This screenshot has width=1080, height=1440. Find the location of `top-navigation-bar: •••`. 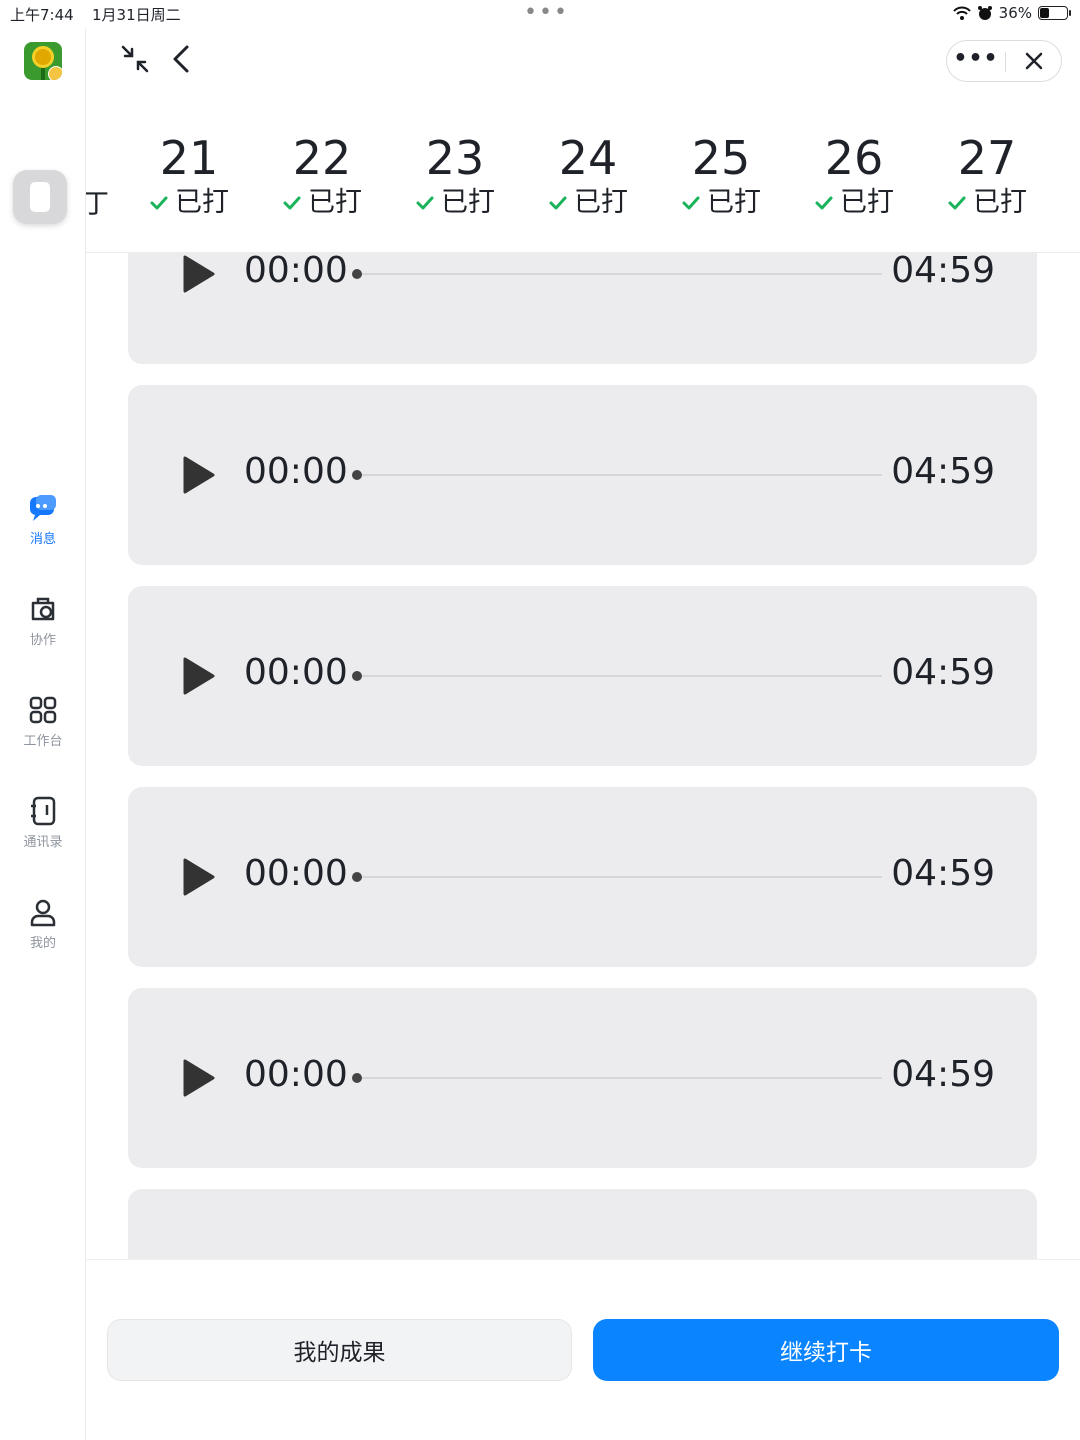

top-navigation-bar: ••• is located at coordinates (583, 63).